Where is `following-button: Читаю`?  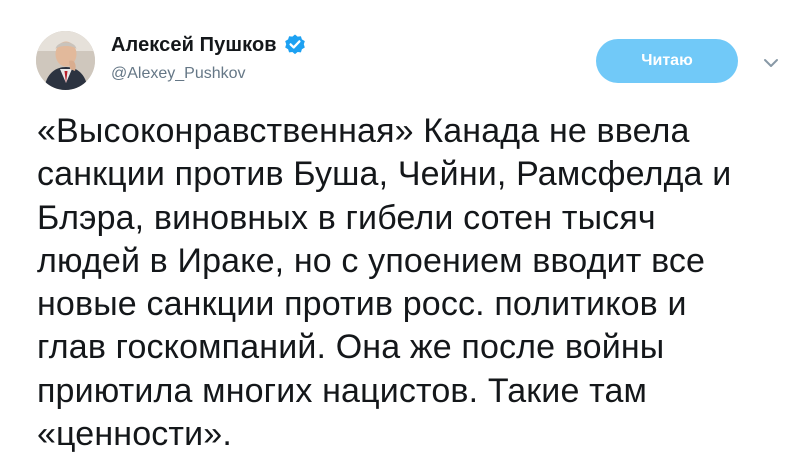
following-button: Читаю is located at coordinates (667, 61).